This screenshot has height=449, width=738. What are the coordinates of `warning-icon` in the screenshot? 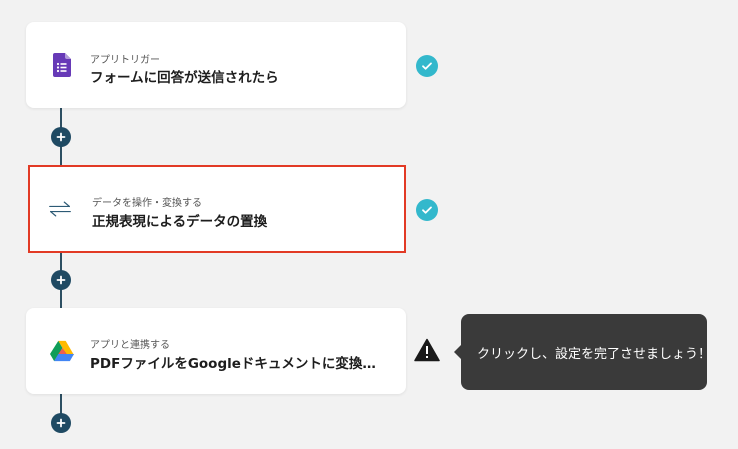 It's located at (427, 350).